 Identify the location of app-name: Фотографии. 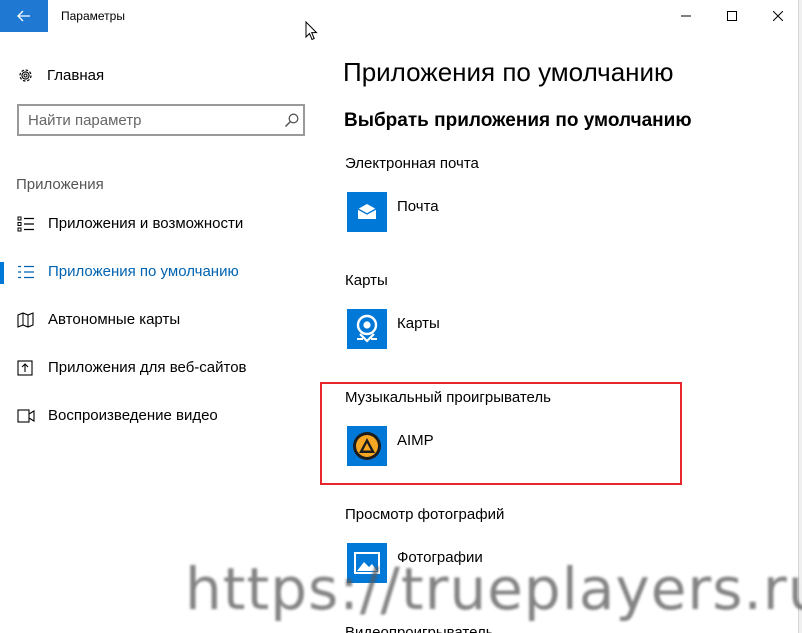
(440, 557).